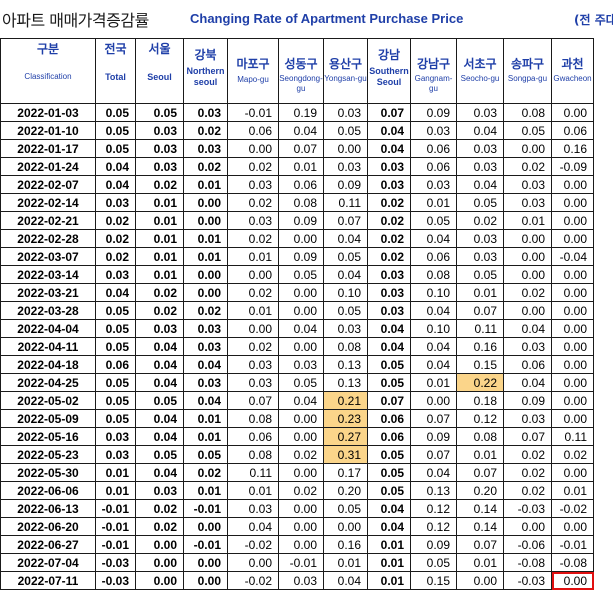 This screenshot has height=595, width=613. Describe the element at coordinates (433, 436) in the screenshot. I see `value-cell: 0.09` at that location.